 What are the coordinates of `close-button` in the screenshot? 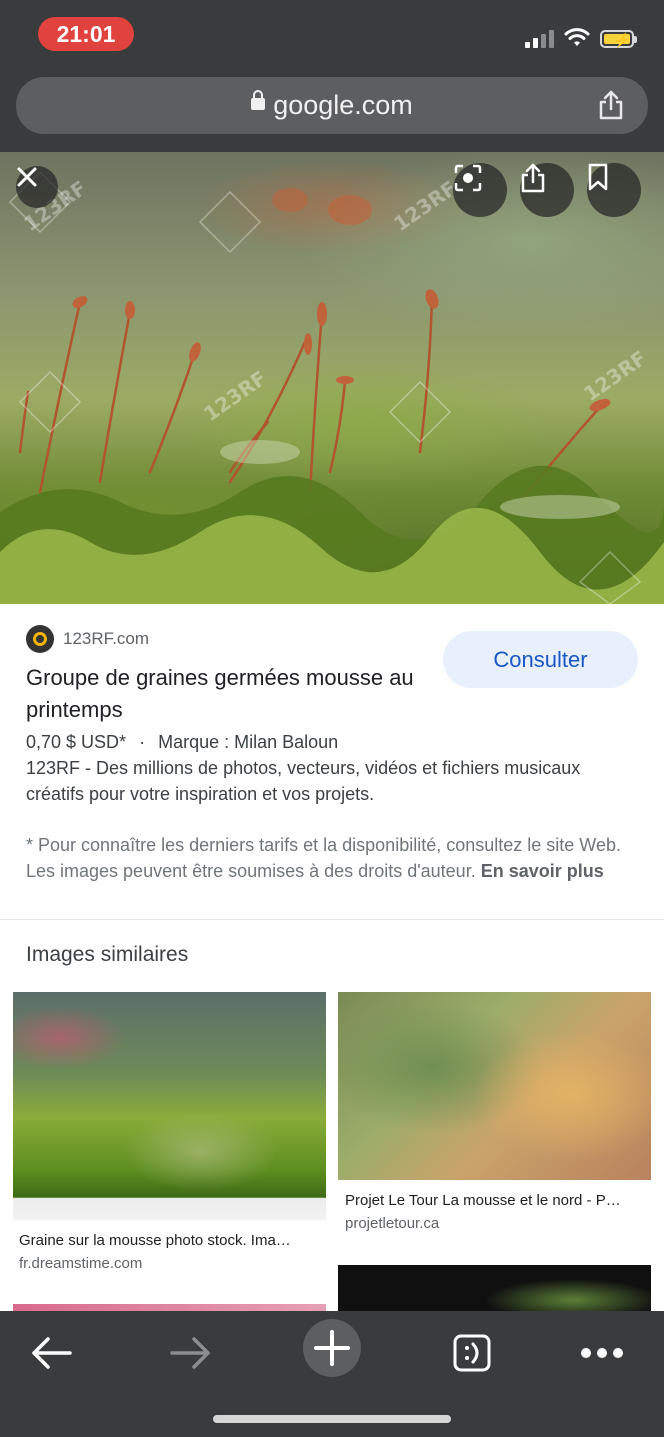 It's located at (37, 187).